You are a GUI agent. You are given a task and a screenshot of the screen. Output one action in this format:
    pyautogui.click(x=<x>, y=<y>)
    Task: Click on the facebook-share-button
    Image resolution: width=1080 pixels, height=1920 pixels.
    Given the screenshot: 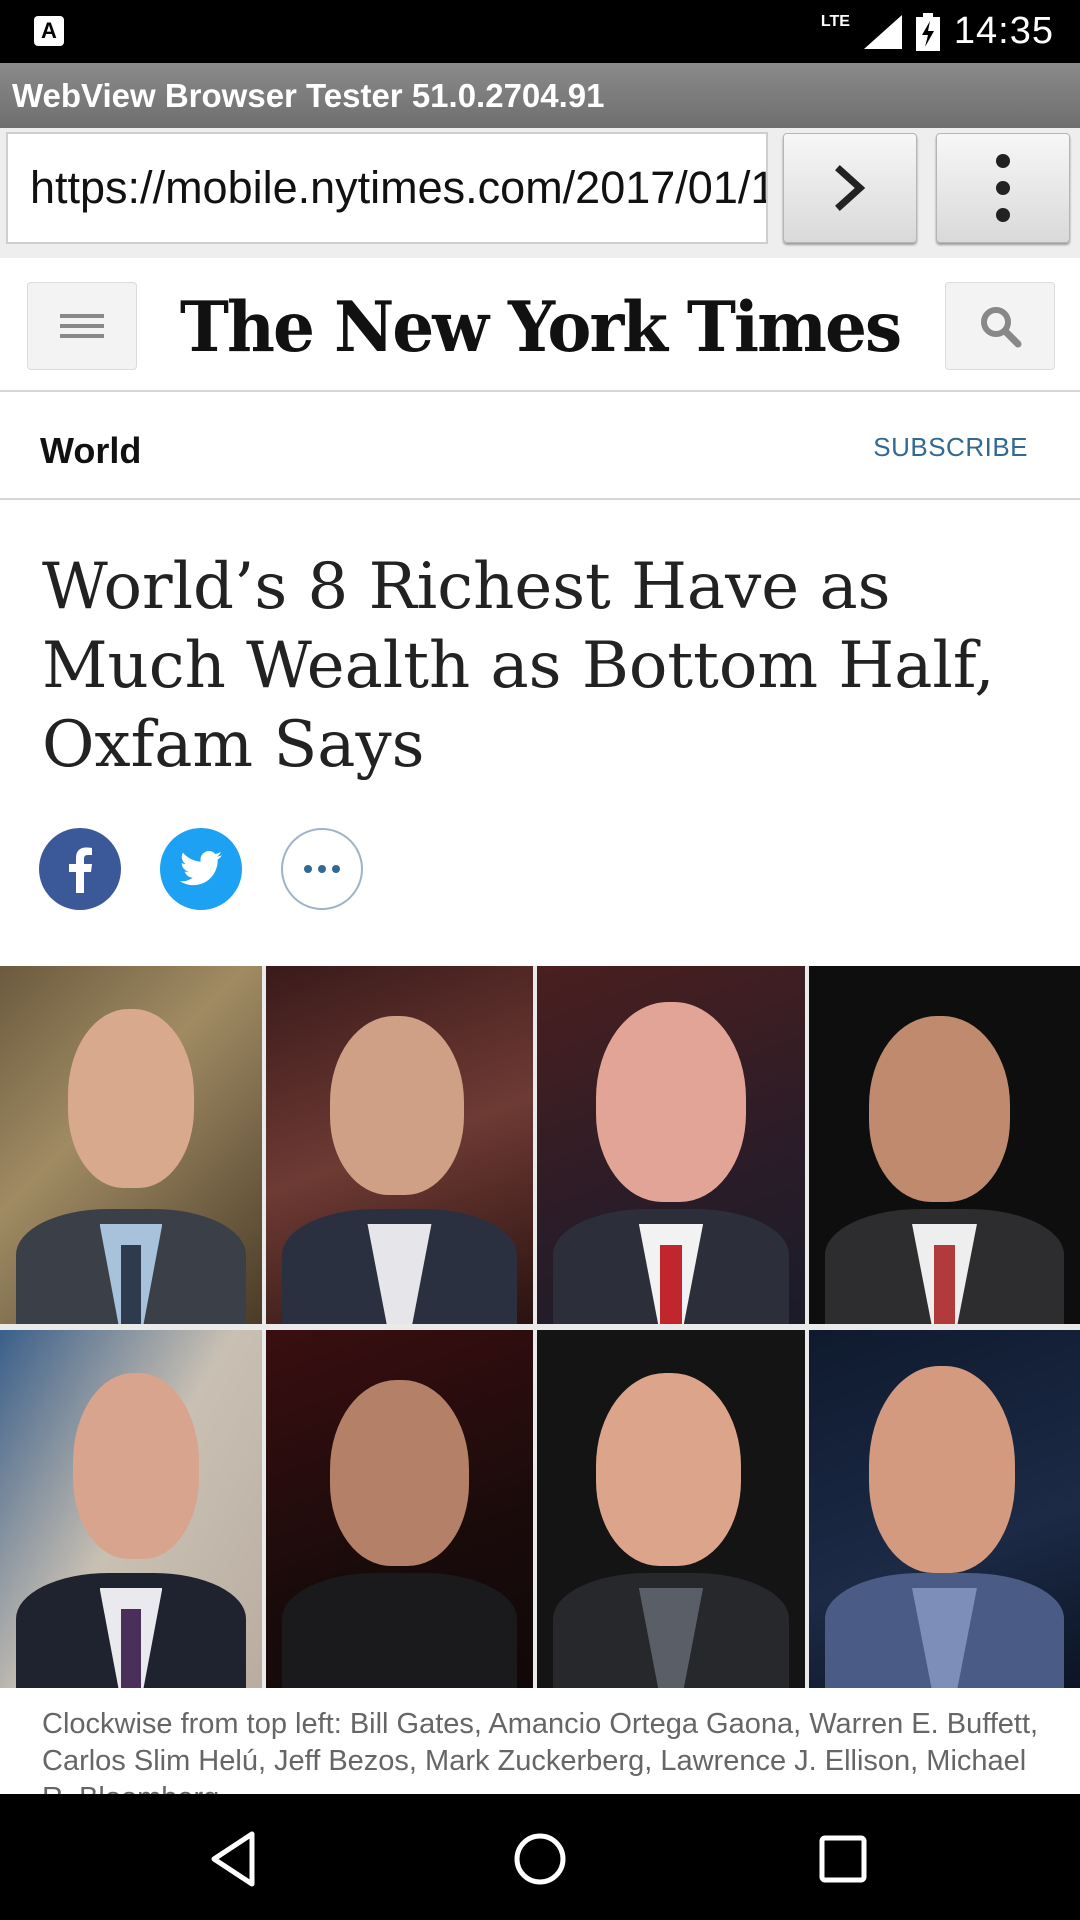 What is the action you would take?
    pyautogui.click(x=80, y=869)
    